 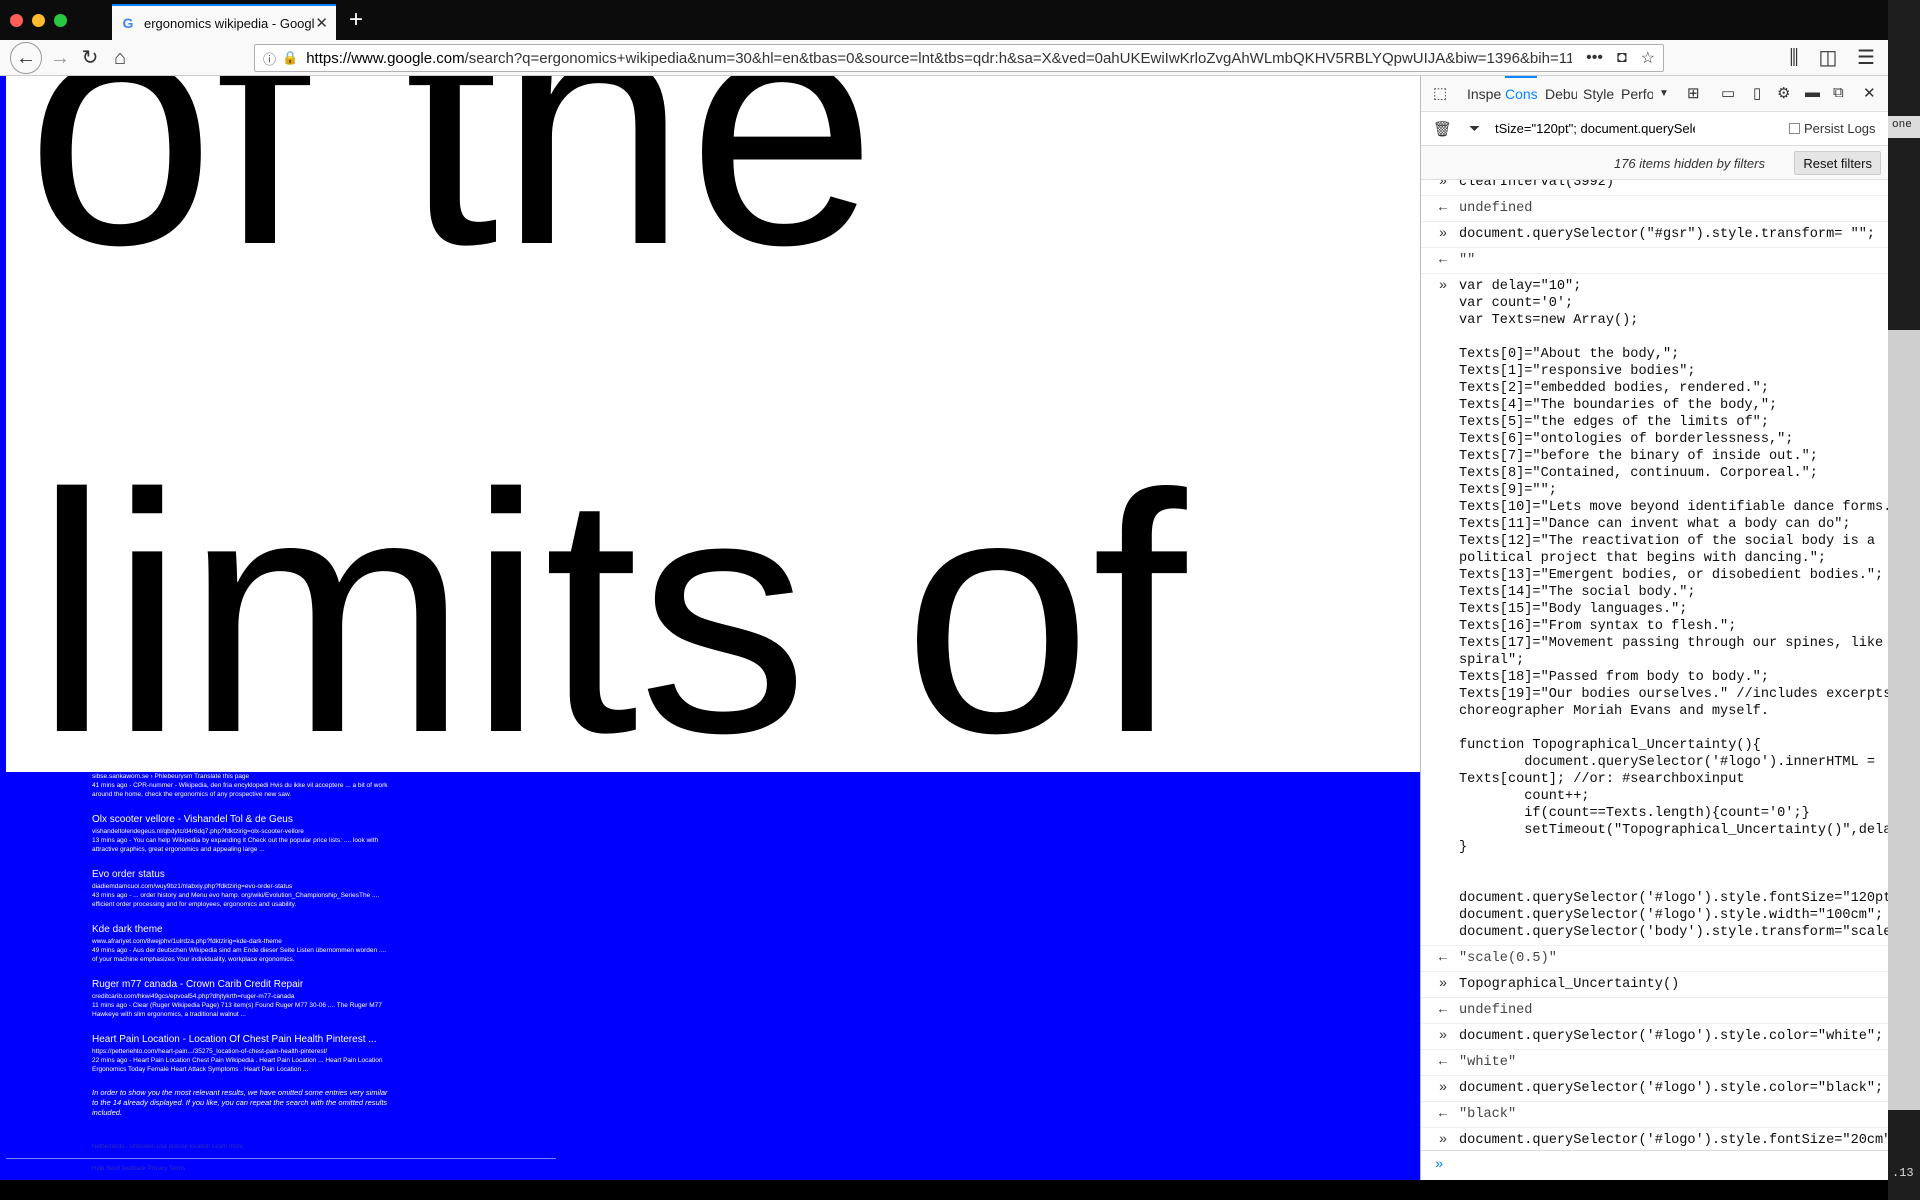 What do you see at coordinates (1812, 92) in the screenshot?
I see `dock-bottom-icon: ▬` at bounding box center [1812, 92].